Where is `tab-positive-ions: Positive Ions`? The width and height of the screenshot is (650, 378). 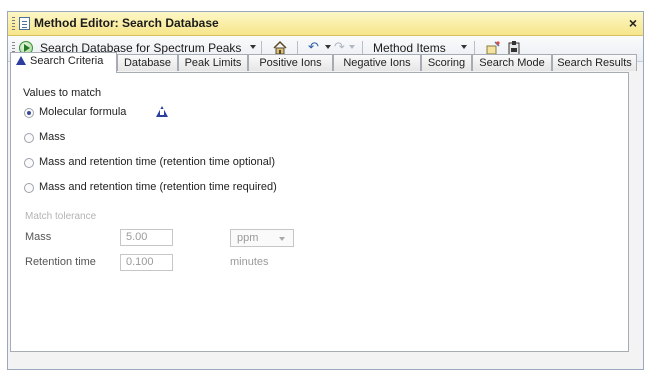
tab-positive-ions: Positive Ions is located at coordinates (290, 62).